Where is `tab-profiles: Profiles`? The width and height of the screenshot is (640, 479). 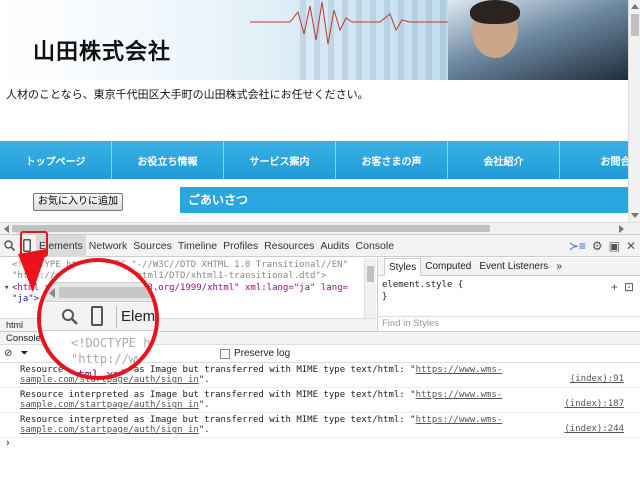
tab-profiles: Profiles is located at coordinates (240, 246).